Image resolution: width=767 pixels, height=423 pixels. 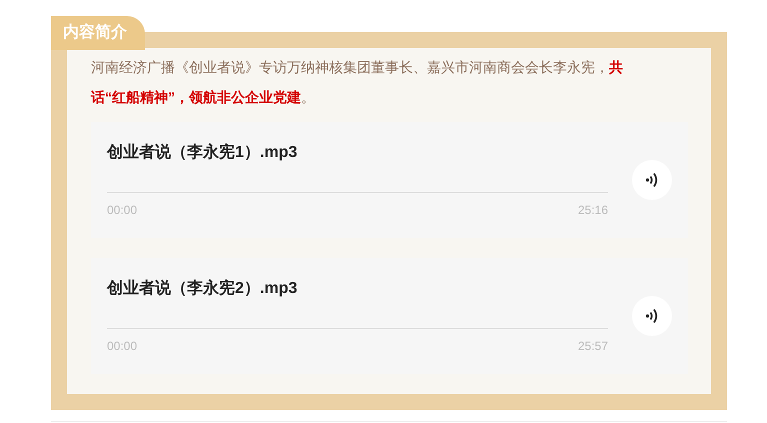 What do you see at coordinates (202, 152) in the screenshot?
I see `audio-title: 创业者说（李永宪1）.mp3` at bounding box center [202, 152].